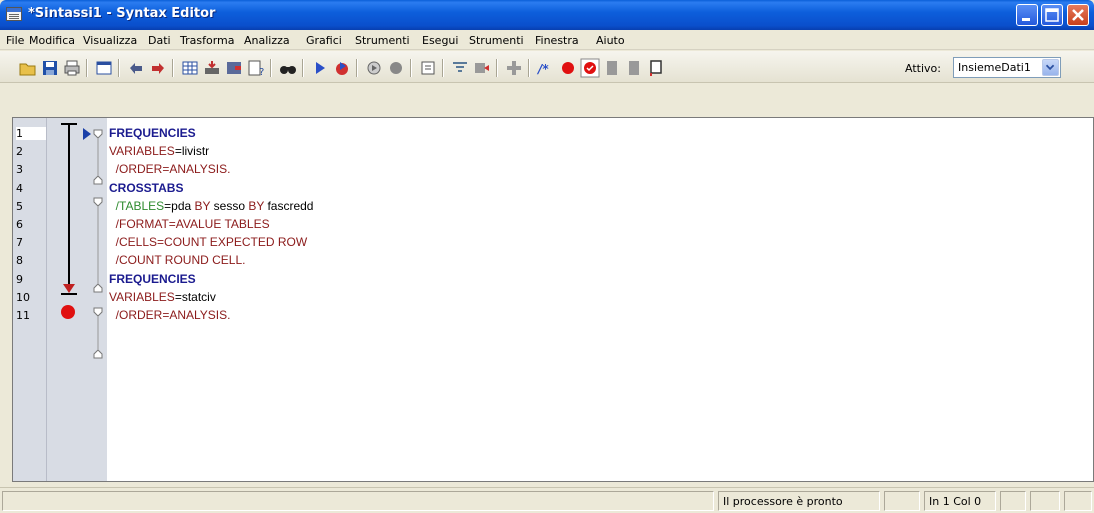 This screenshot has width=1094, height=513. I want to click on toggle-bookmark-button, so click(428, 68).